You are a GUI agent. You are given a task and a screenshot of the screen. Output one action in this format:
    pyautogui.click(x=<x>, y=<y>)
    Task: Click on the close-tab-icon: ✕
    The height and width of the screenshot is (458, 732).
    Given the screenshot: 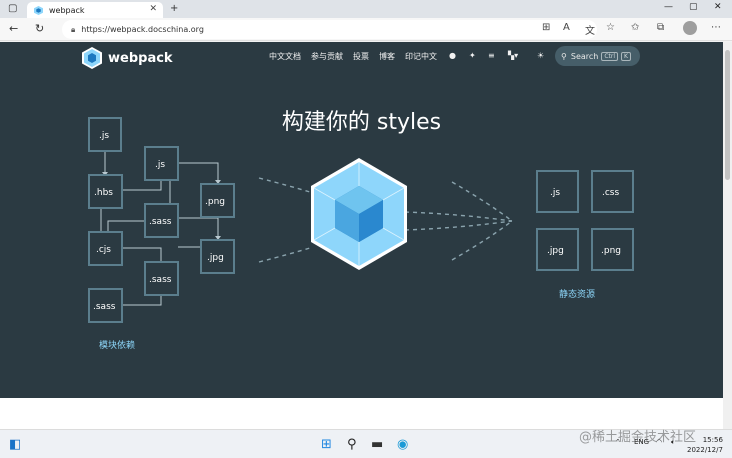 What is the action you would take?
    pyautogui.click(x=153, y=9)
    